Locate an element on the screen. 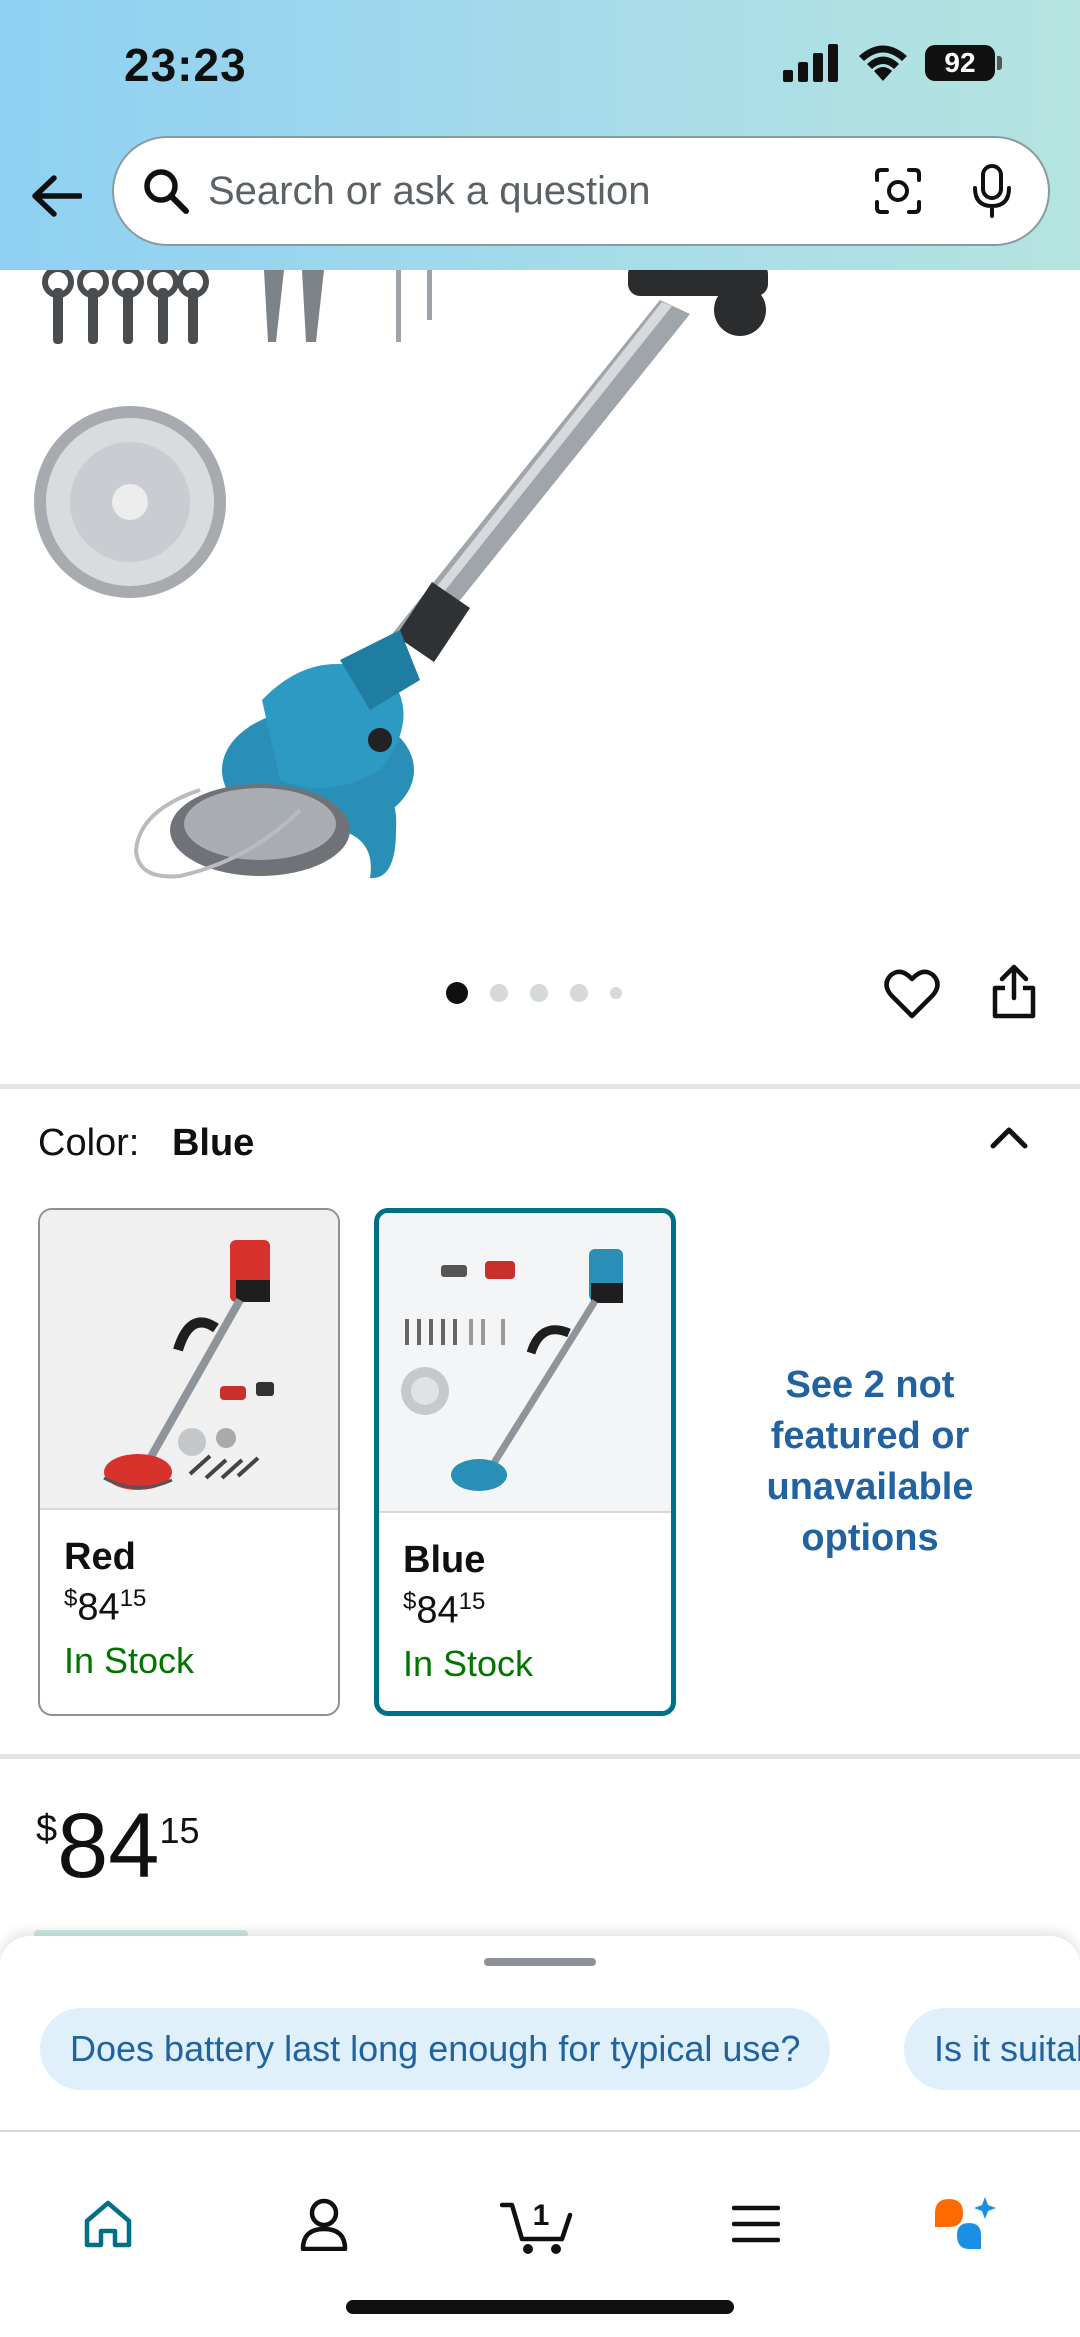  home-indicator is located at coordinates (540, 2307).